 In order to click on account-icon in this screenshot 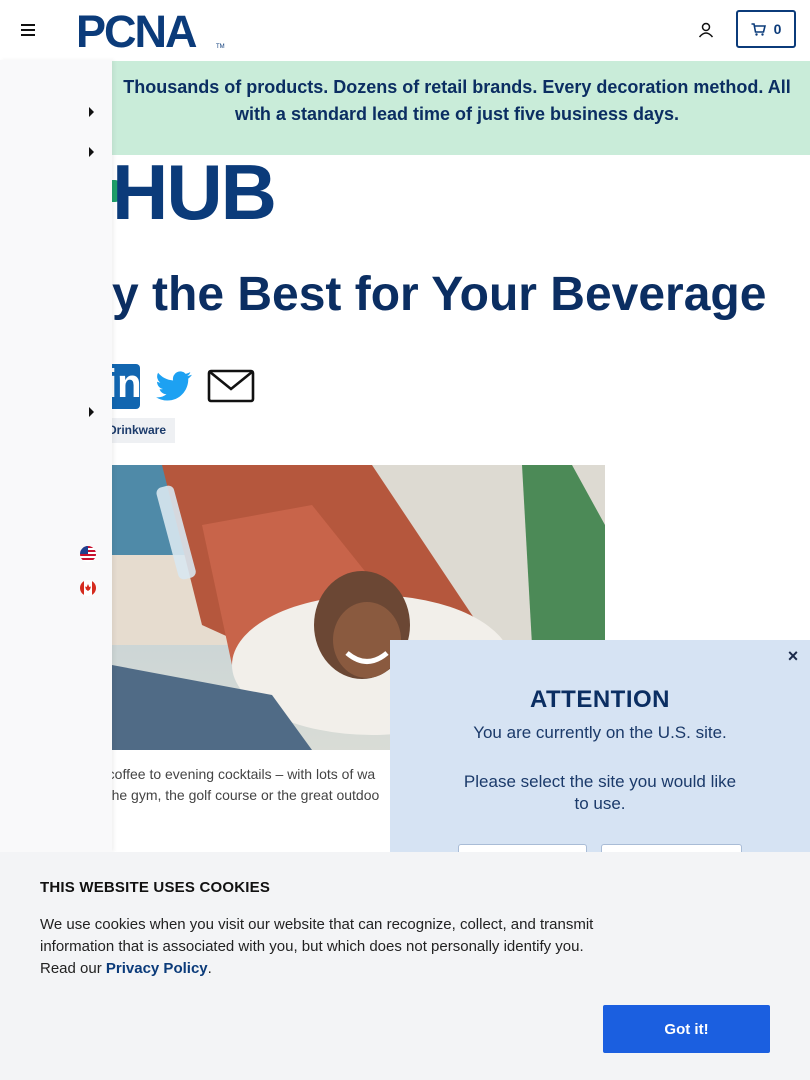, I will do `click(706, 30)`.